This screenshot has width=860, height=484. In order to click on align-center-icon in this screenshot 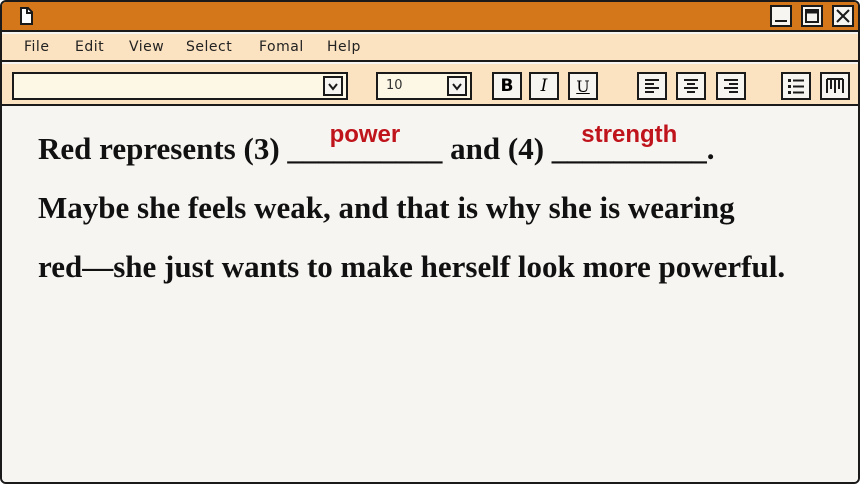, I will do `click(691, 86)`.